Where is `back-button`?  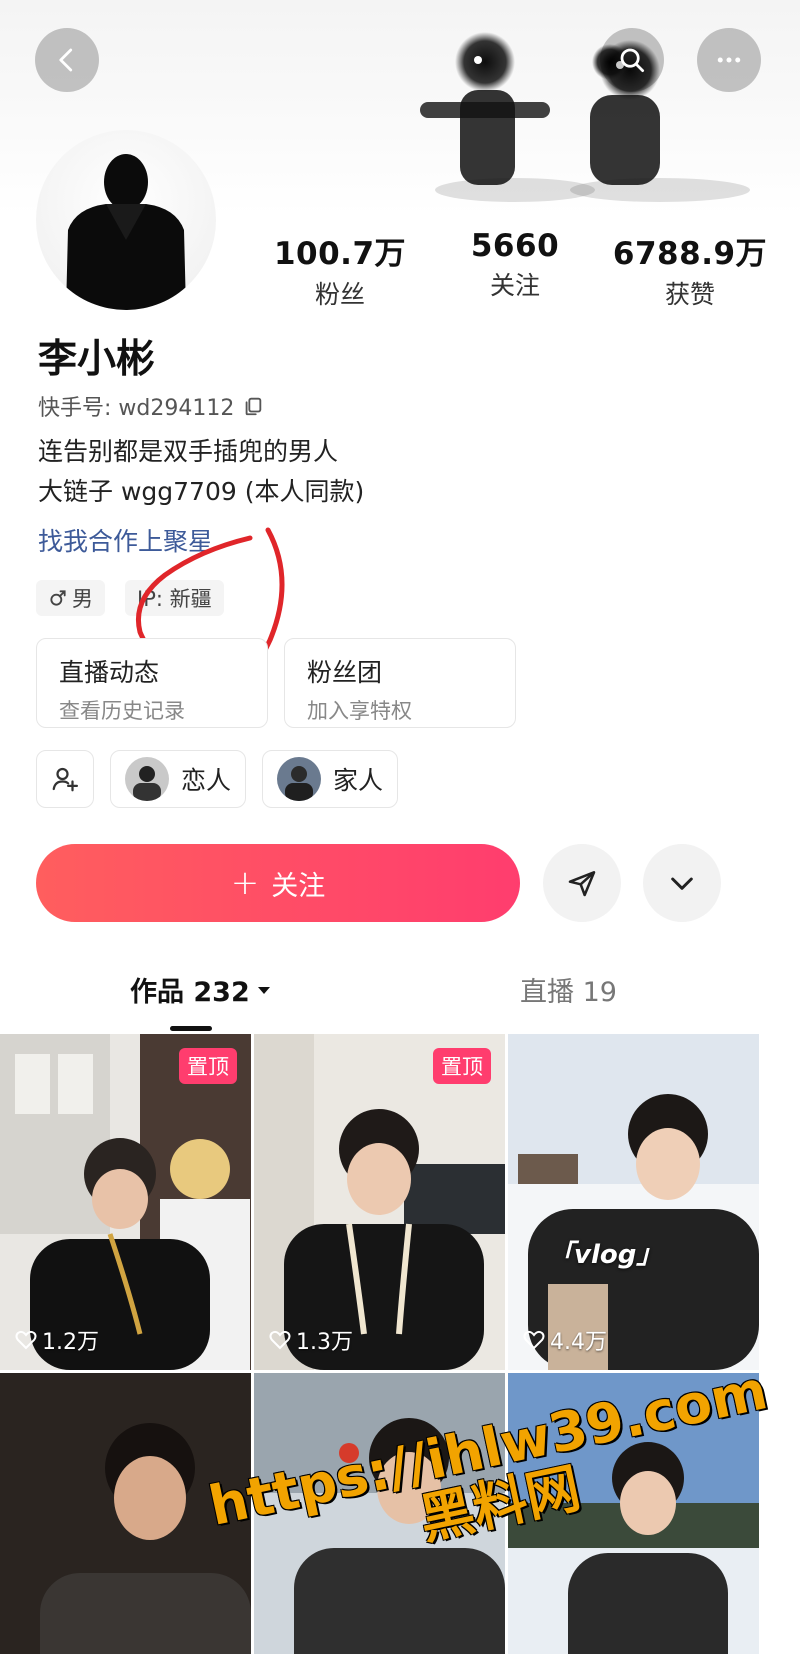 back-button is located at coordinates (67, 60).